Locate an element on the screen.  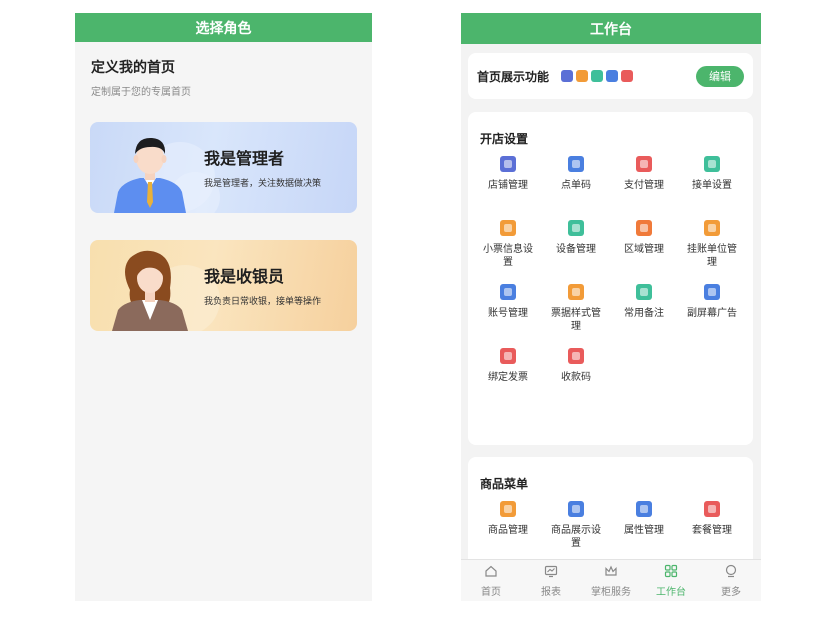
display-icon is located at coordinates (576, 509).